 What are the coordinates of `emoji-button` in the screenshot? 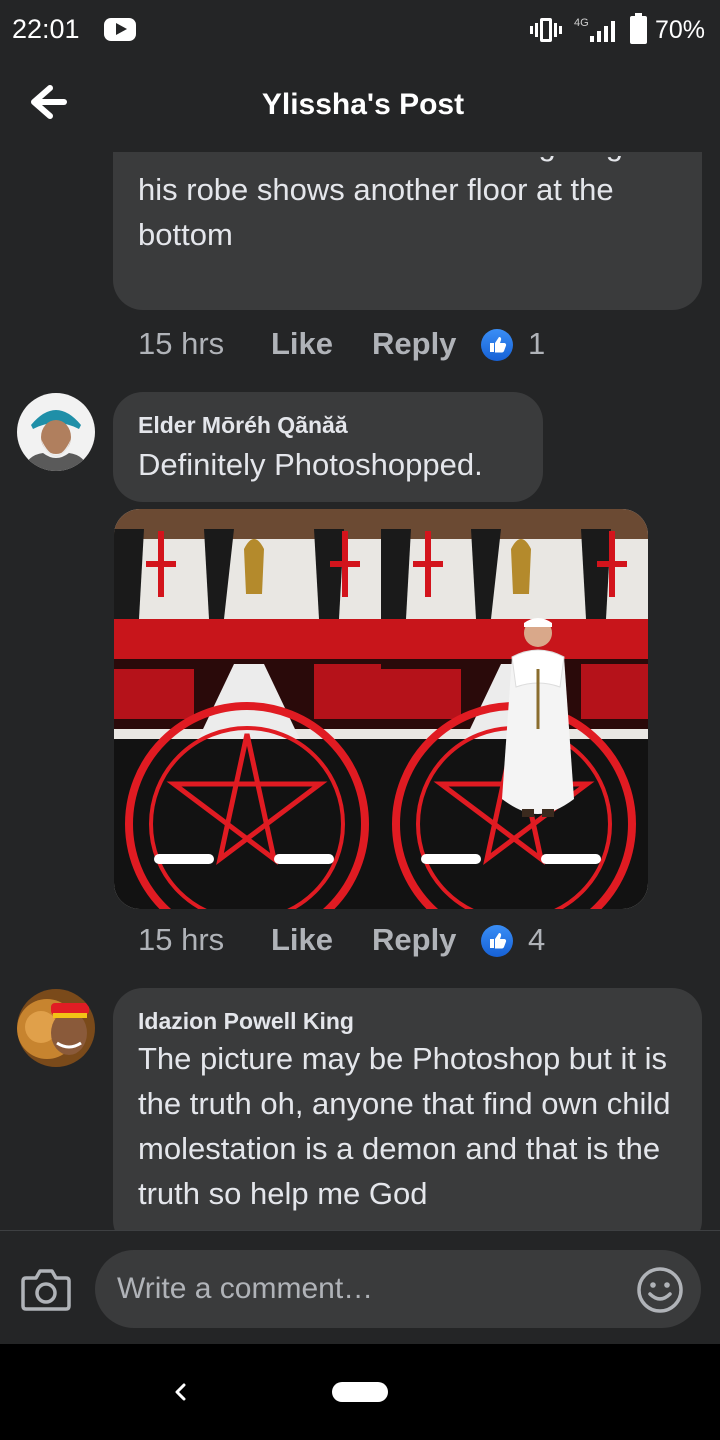 It's located at (660, 1290).